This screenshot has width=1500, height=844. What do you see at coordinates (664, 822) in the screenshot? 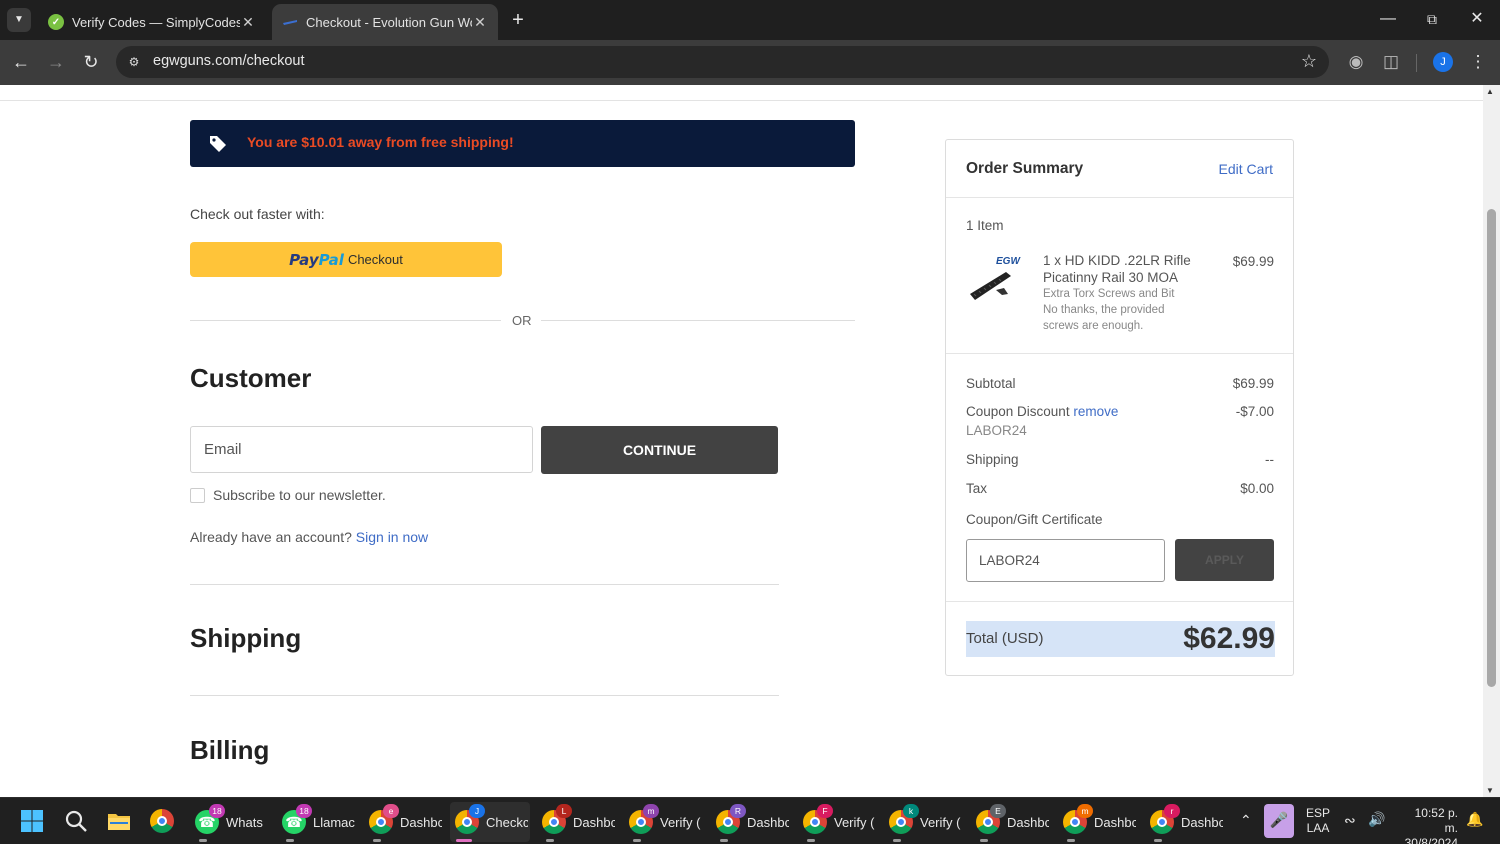
I see `taskbar-app-button: m Verify (` at bounding box center [664, 822].